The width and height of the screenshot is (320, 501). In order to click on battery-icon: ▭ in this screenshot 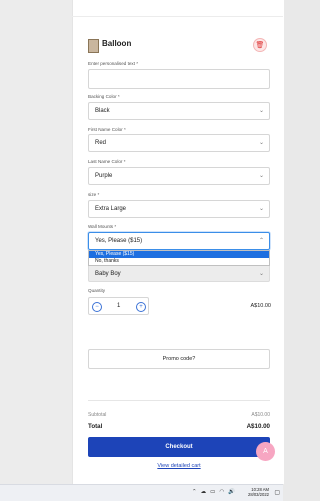, I will do `click(212, 492)`.